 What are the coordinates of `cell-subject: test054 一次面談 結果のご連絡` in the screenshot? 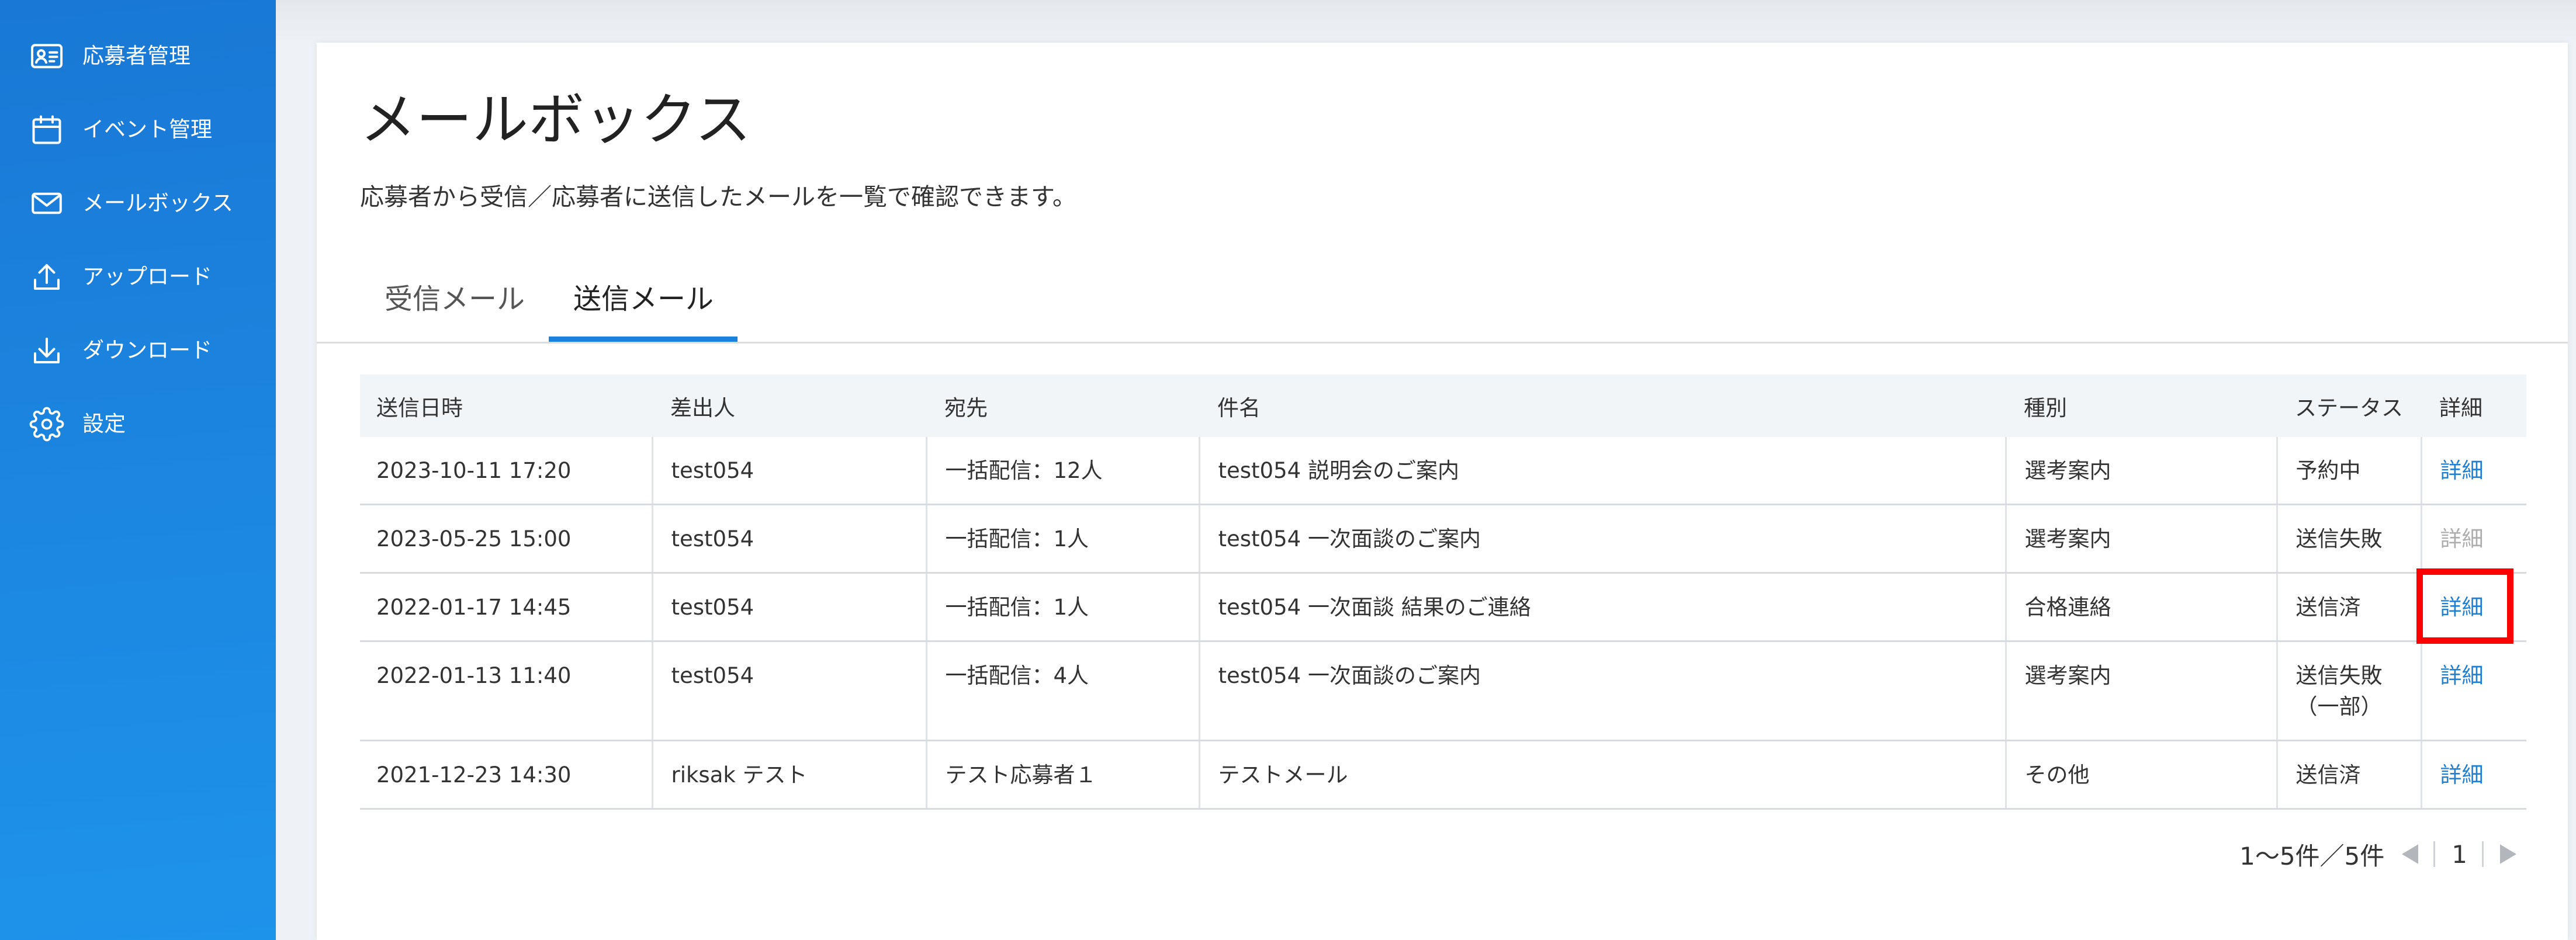 It's located at (1602, 607).